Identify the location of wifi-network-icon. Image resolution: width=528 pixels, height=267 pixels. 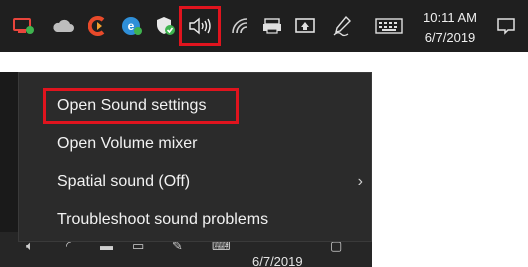
(240, 26).